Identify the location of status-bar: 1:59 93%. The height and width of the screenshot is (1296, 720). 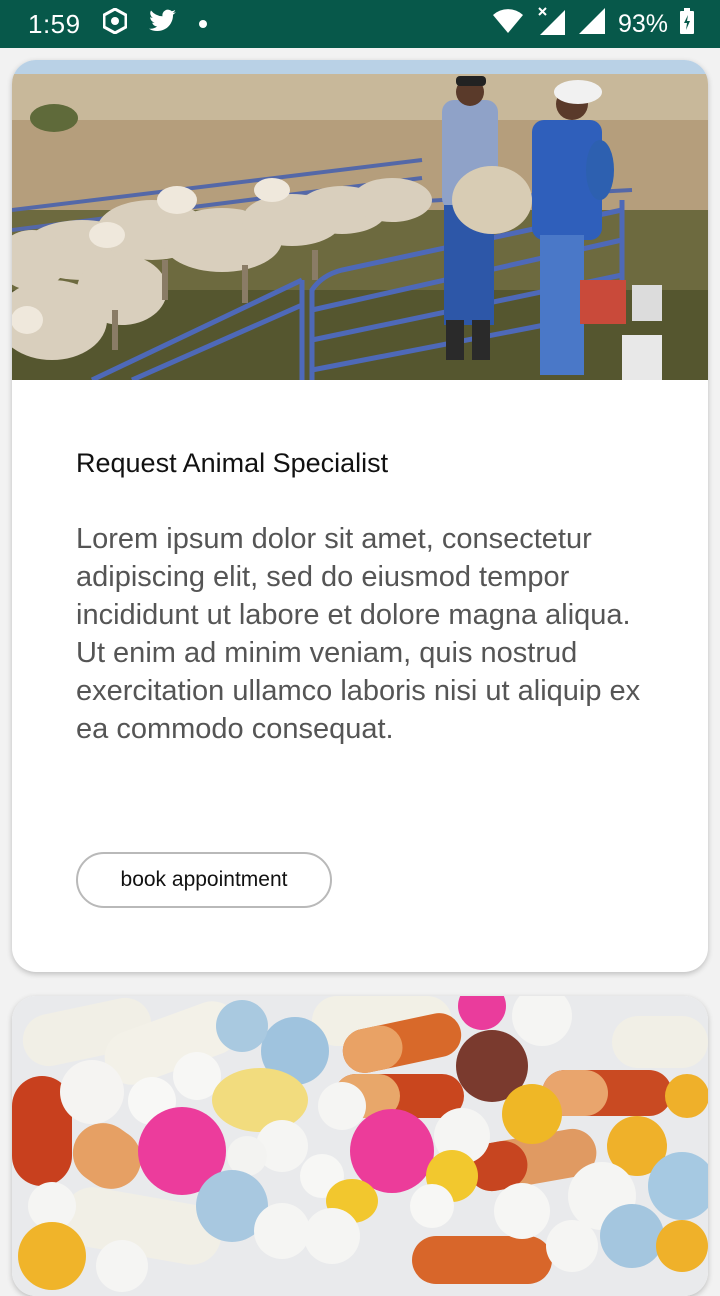
(360, 24).